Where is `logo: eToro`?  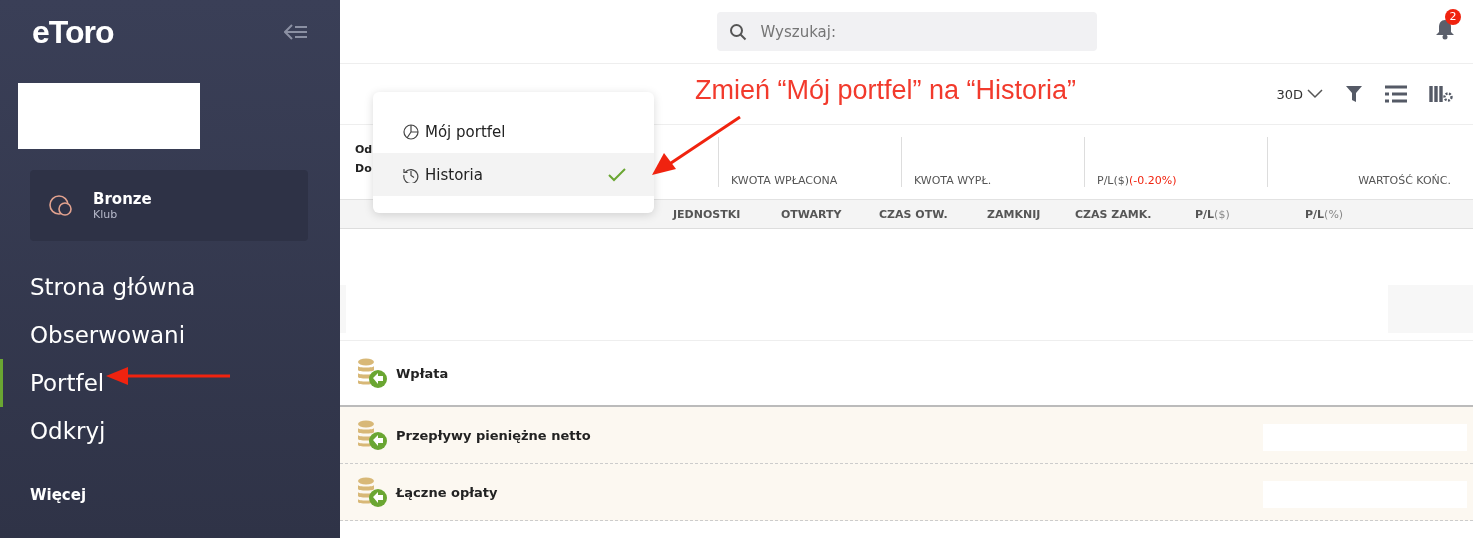
logo: eToro is located at coordinates (73, 32).